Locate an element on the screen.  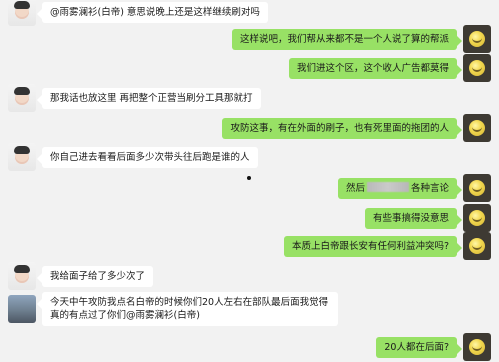
message-row-left: 我给面子给了多少次了 is located at coordinates (81, 276).